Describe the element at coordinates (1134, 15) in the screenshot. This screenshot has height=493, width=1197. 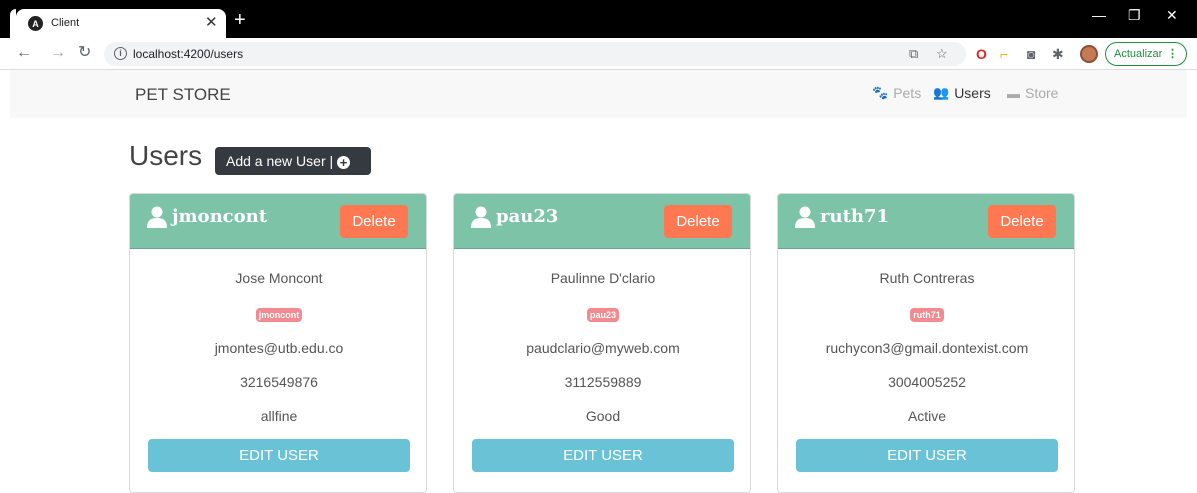
I see `restore-icon: ❐` at that location.